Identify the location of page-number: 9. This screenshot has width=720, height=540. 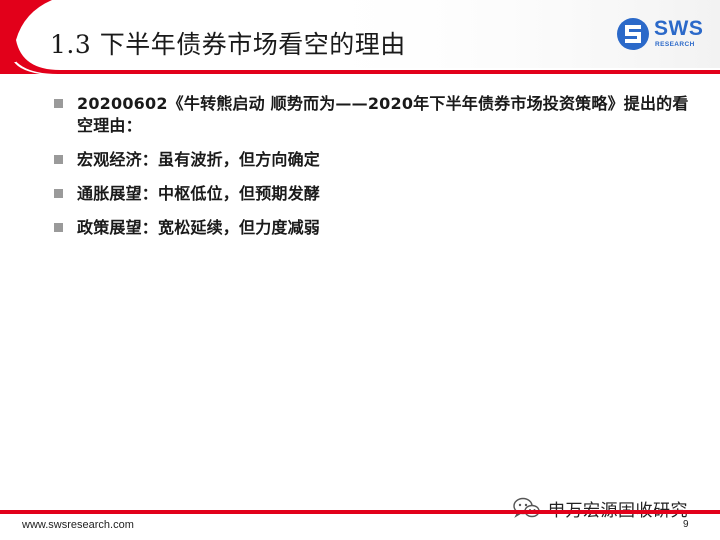
(686, 524).